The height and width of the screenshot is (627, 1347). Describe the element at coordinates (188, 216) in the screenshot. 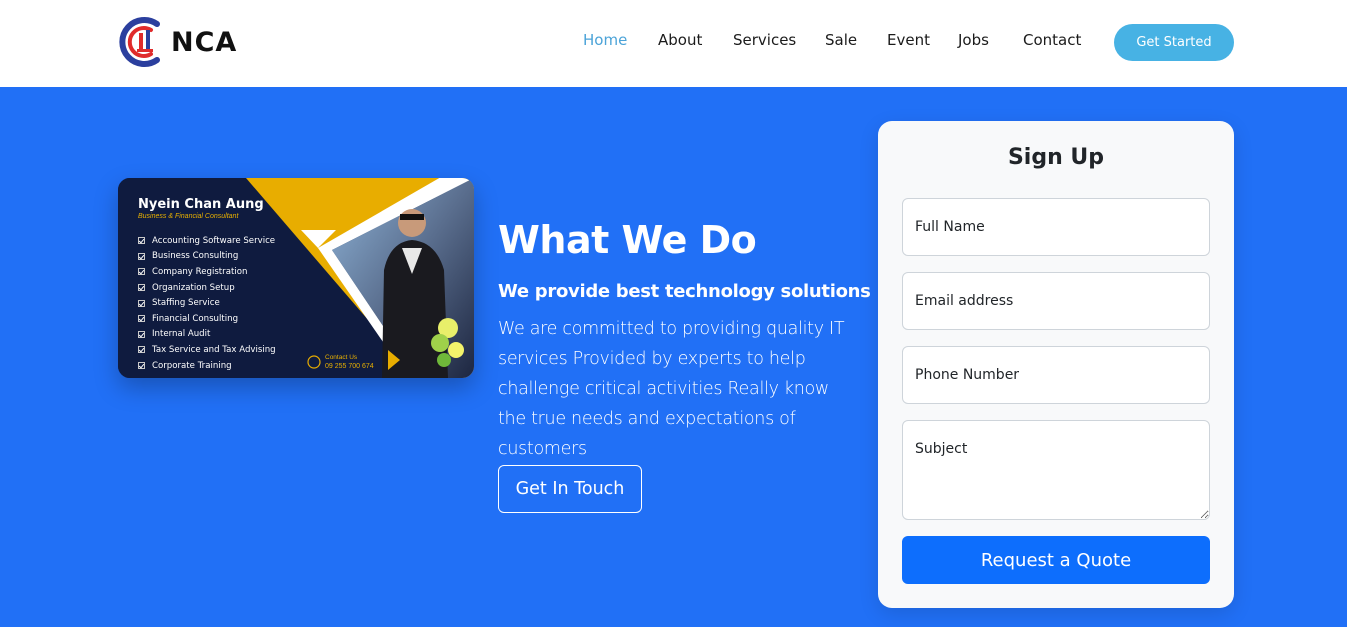

I see `promo-role: Business & Financial Consultant` at that location.